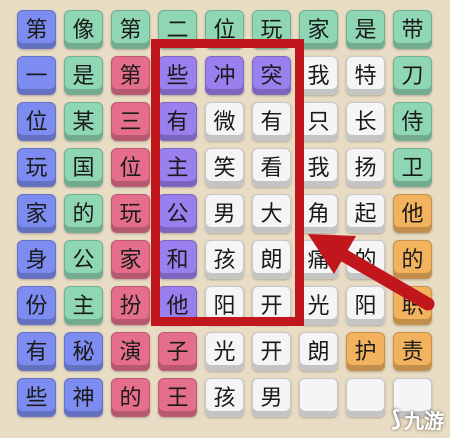 The image size is (450, 438). I want to click on grid-tile: 扬, so click(365, 167).